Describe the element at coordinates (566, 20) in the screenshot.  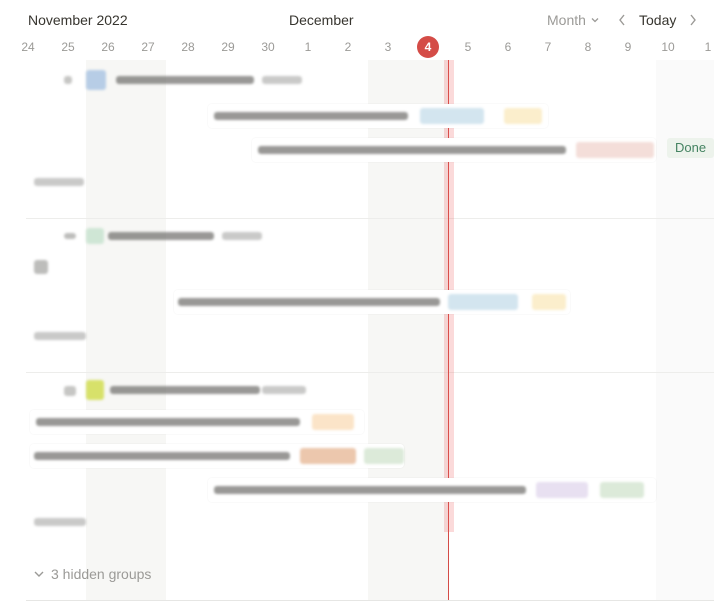
I see `view-select-label: Month` at that location.